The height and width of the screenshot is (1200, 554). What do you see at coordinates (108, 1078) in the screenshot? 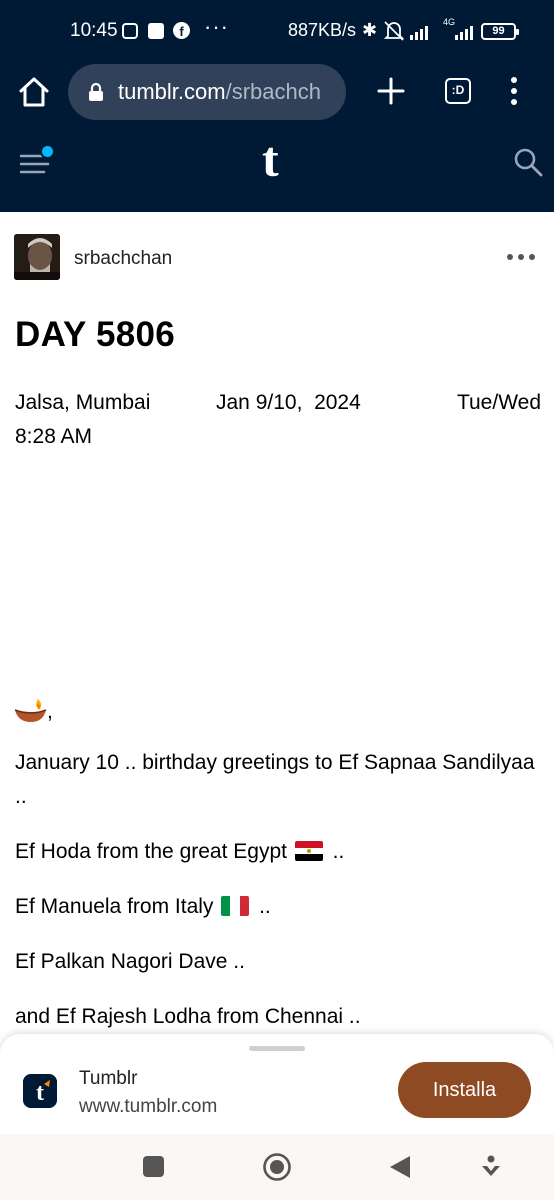
I see `app-name: Tumblr` at bounding box center [108, 1078].